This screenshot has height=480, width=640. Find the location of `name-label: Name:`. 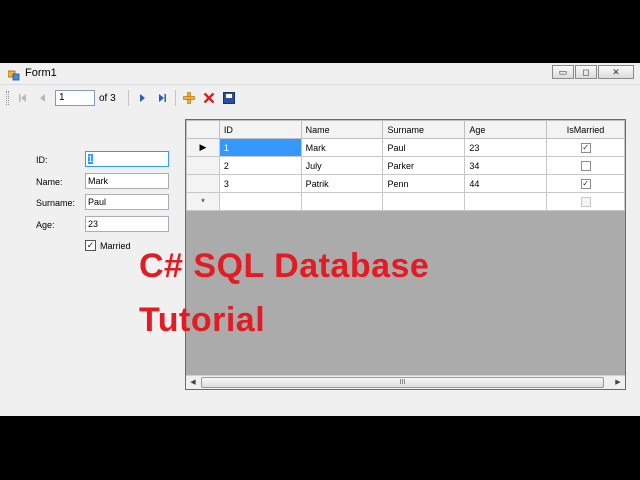

name-label: Name: is located at coordinates (49, 182).